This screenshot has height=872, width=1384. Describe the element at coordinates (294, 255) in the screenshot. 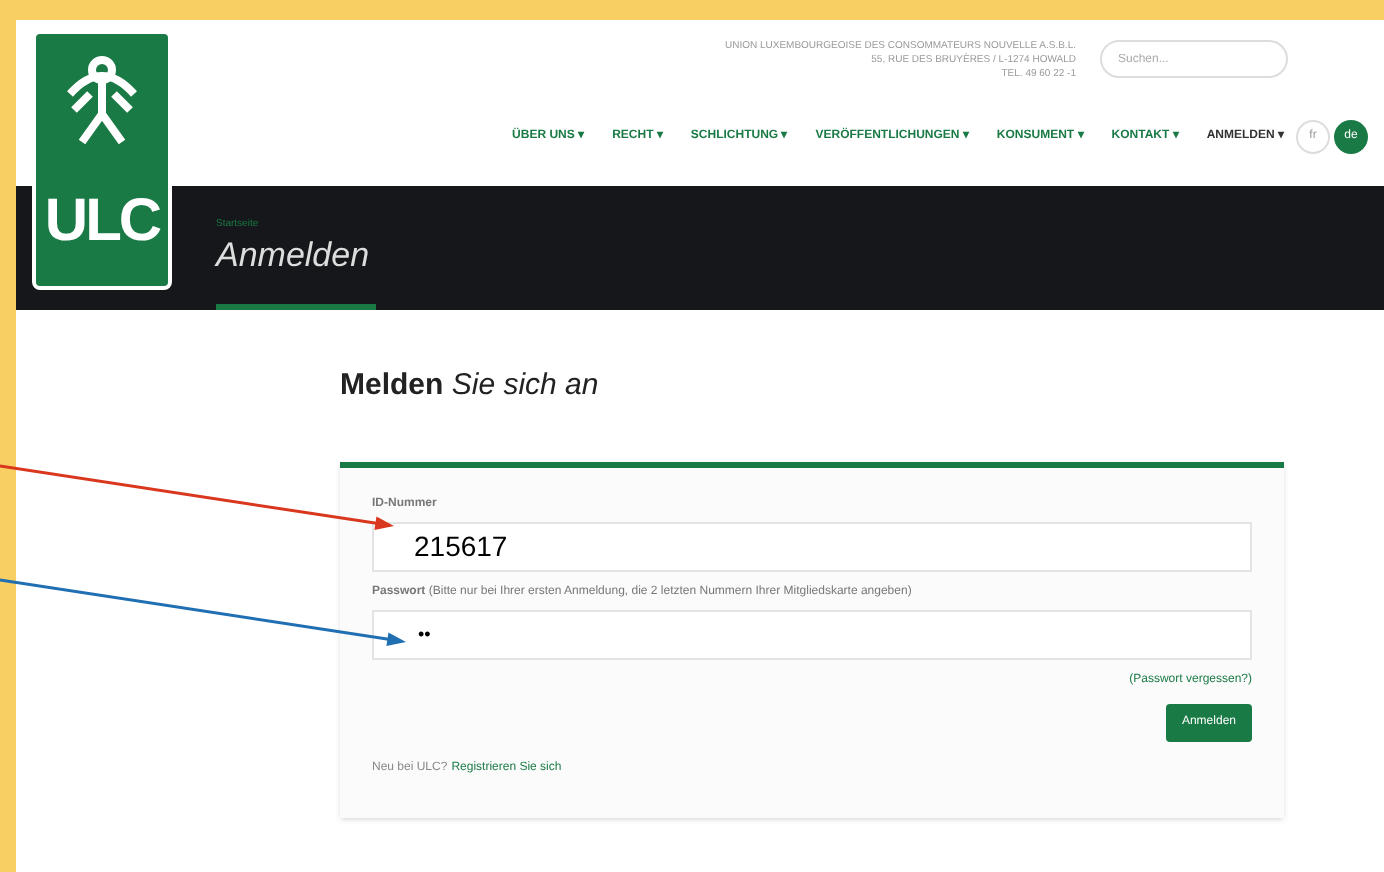

I see `banner-title: Anmelden` at that location.